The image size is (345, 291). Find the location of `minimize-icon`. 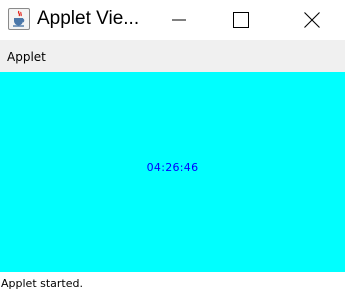

minimize-icon is located at coordinates (179, 20).